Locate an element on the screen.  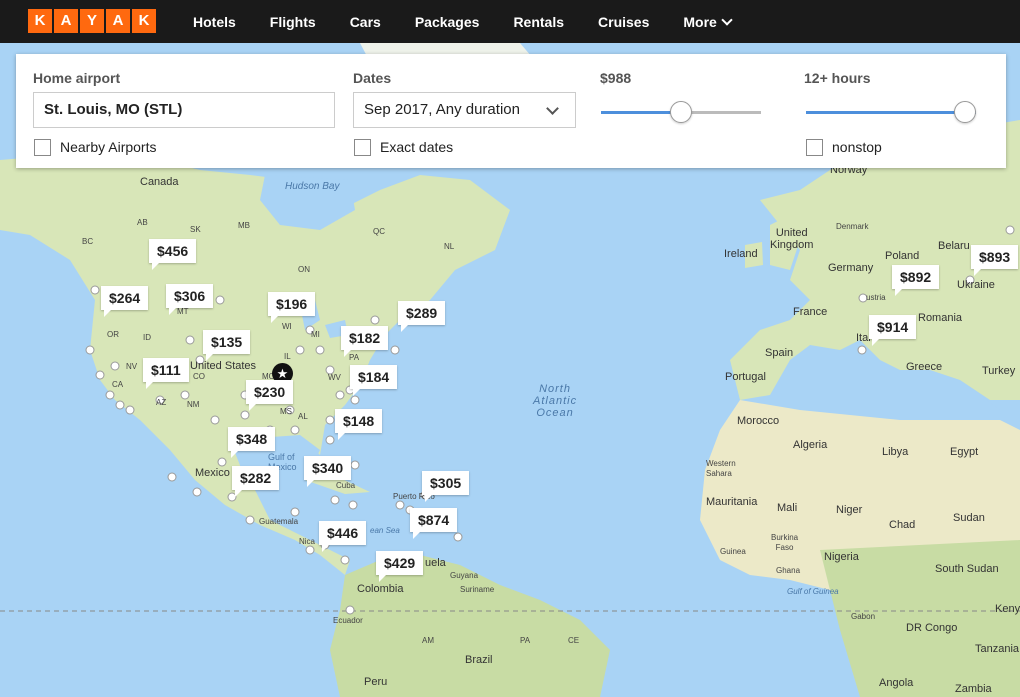
map-label-brazil: Brazil is located at coordinates (479, 660).